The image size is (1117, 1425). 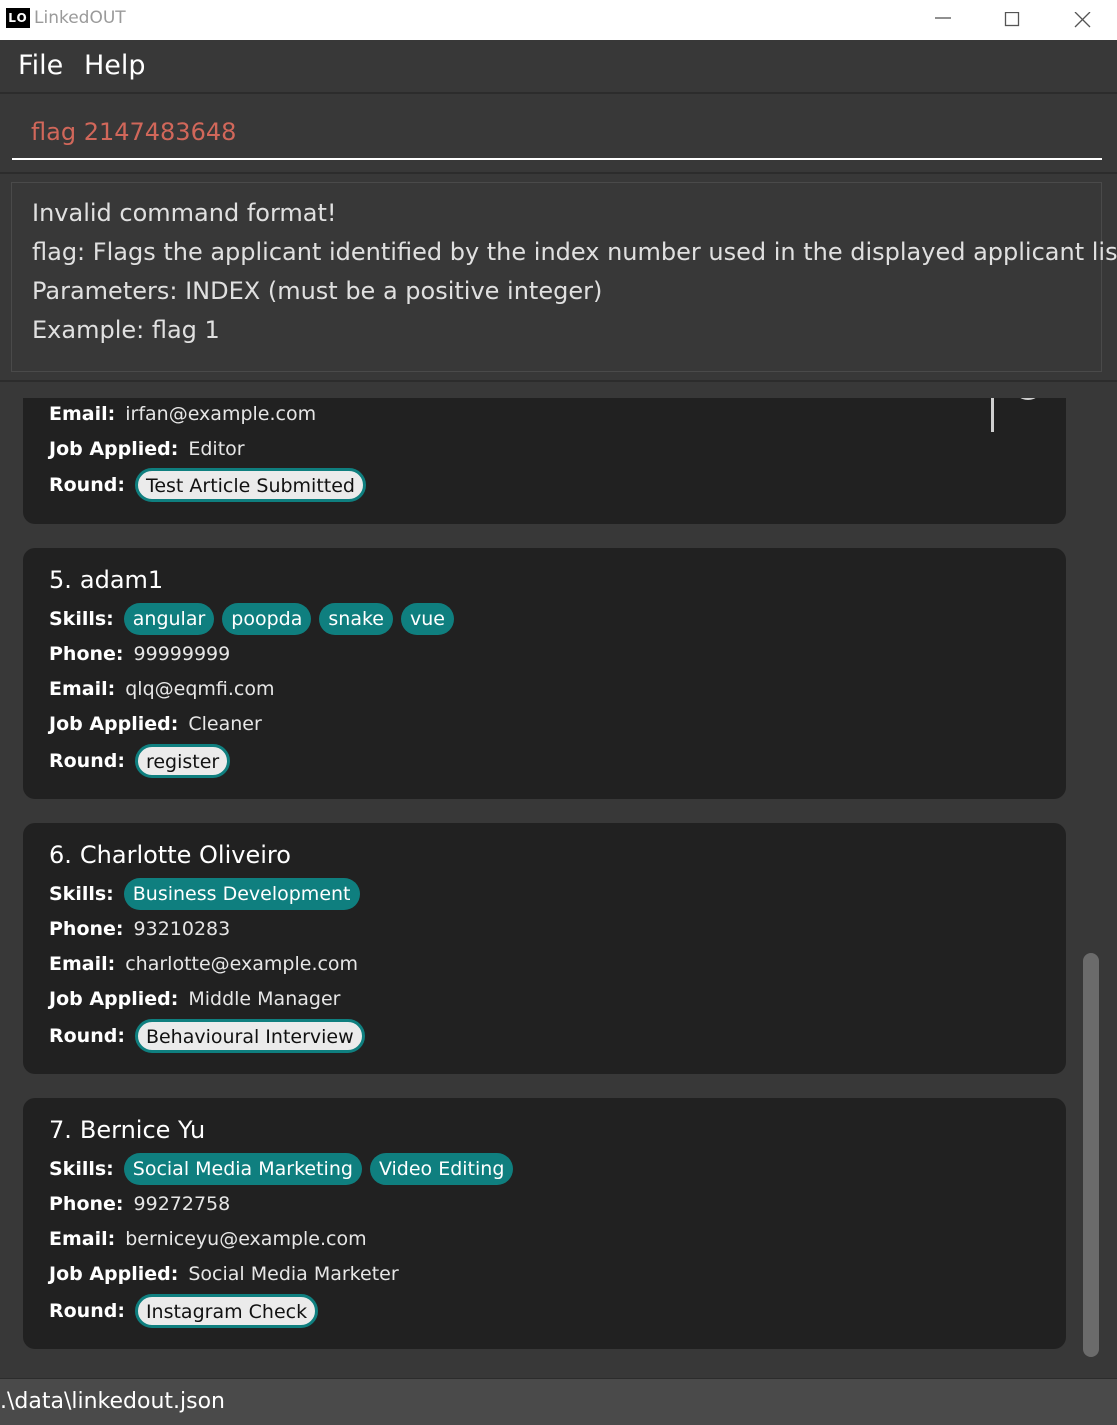 I want to click on skill-tag: snake, so click(x=356, y=619).